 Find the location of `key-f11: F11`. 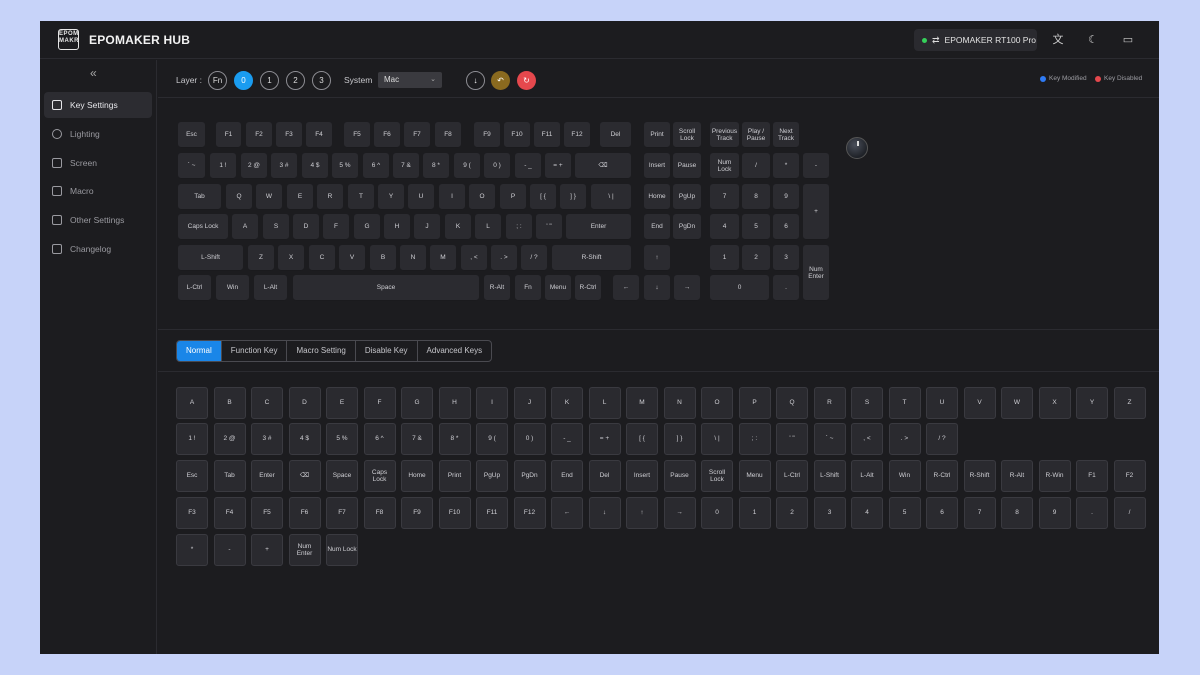

key-f11: F11 is located at coordinates (547, 135).